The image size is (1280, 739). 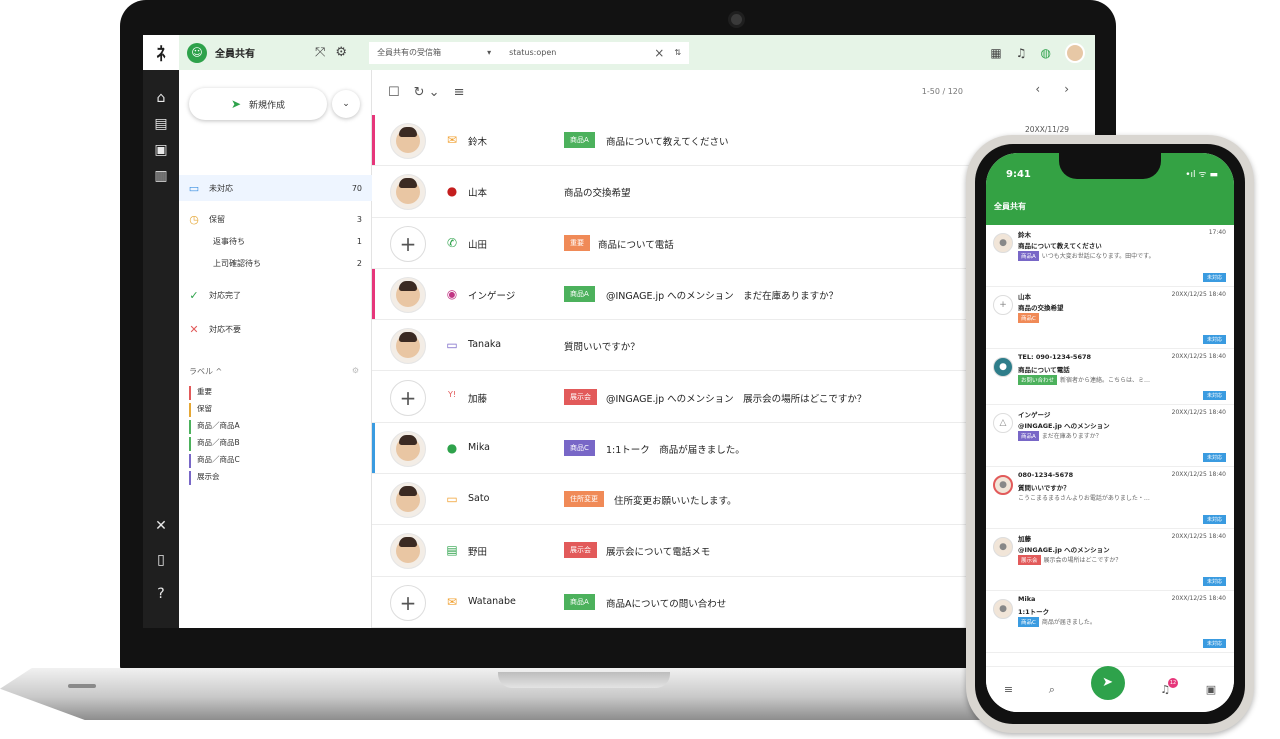 What do you see at coordinates (161, 176) in the screenshot?
I see `analytics-icon: ▥` at bounding box center [161, 176].